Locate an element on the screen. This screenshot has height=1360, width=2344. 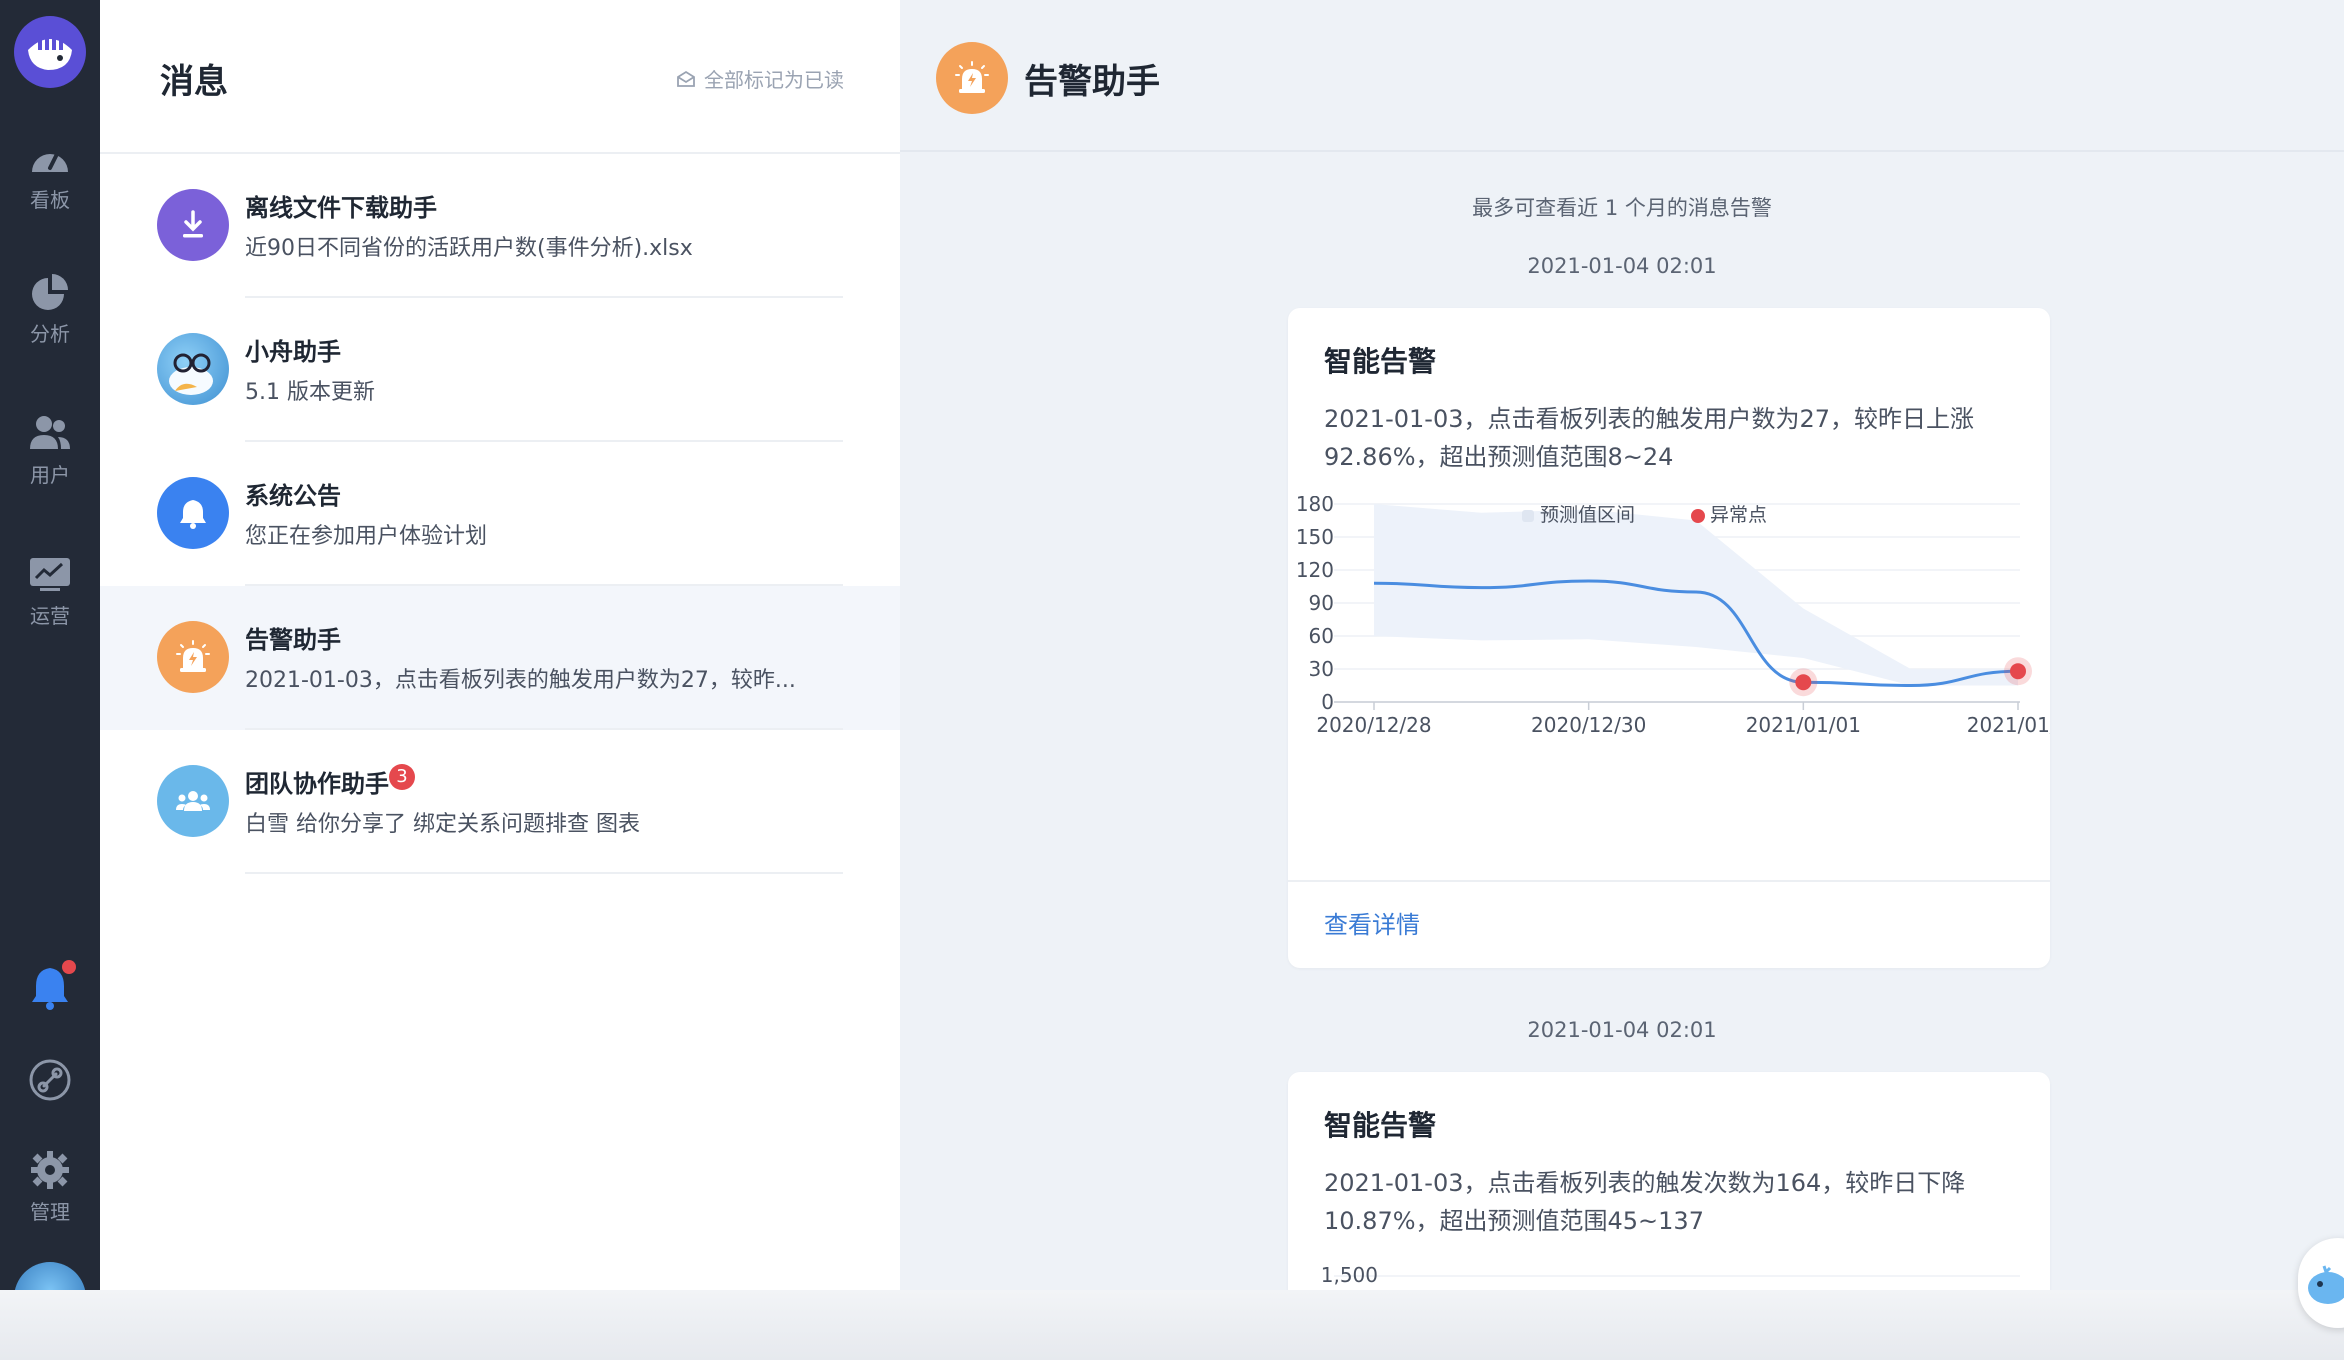
nav-label: 分析 is located at coordinates (50, 334).